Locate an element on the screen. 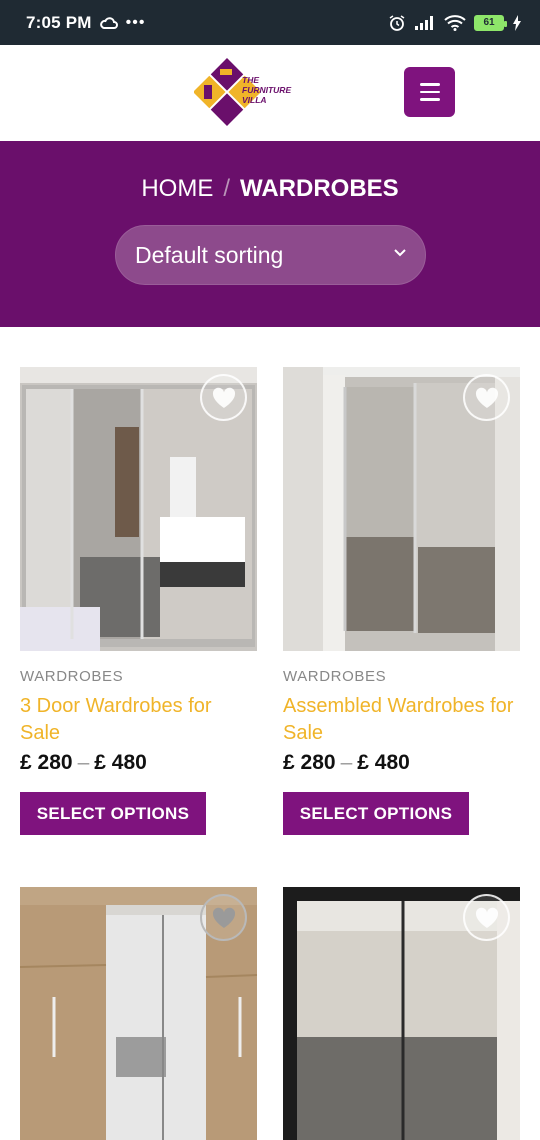 The image size is (540, 1140). logo-word-furniture: FURNITURE is located at coordinates (267, 90).